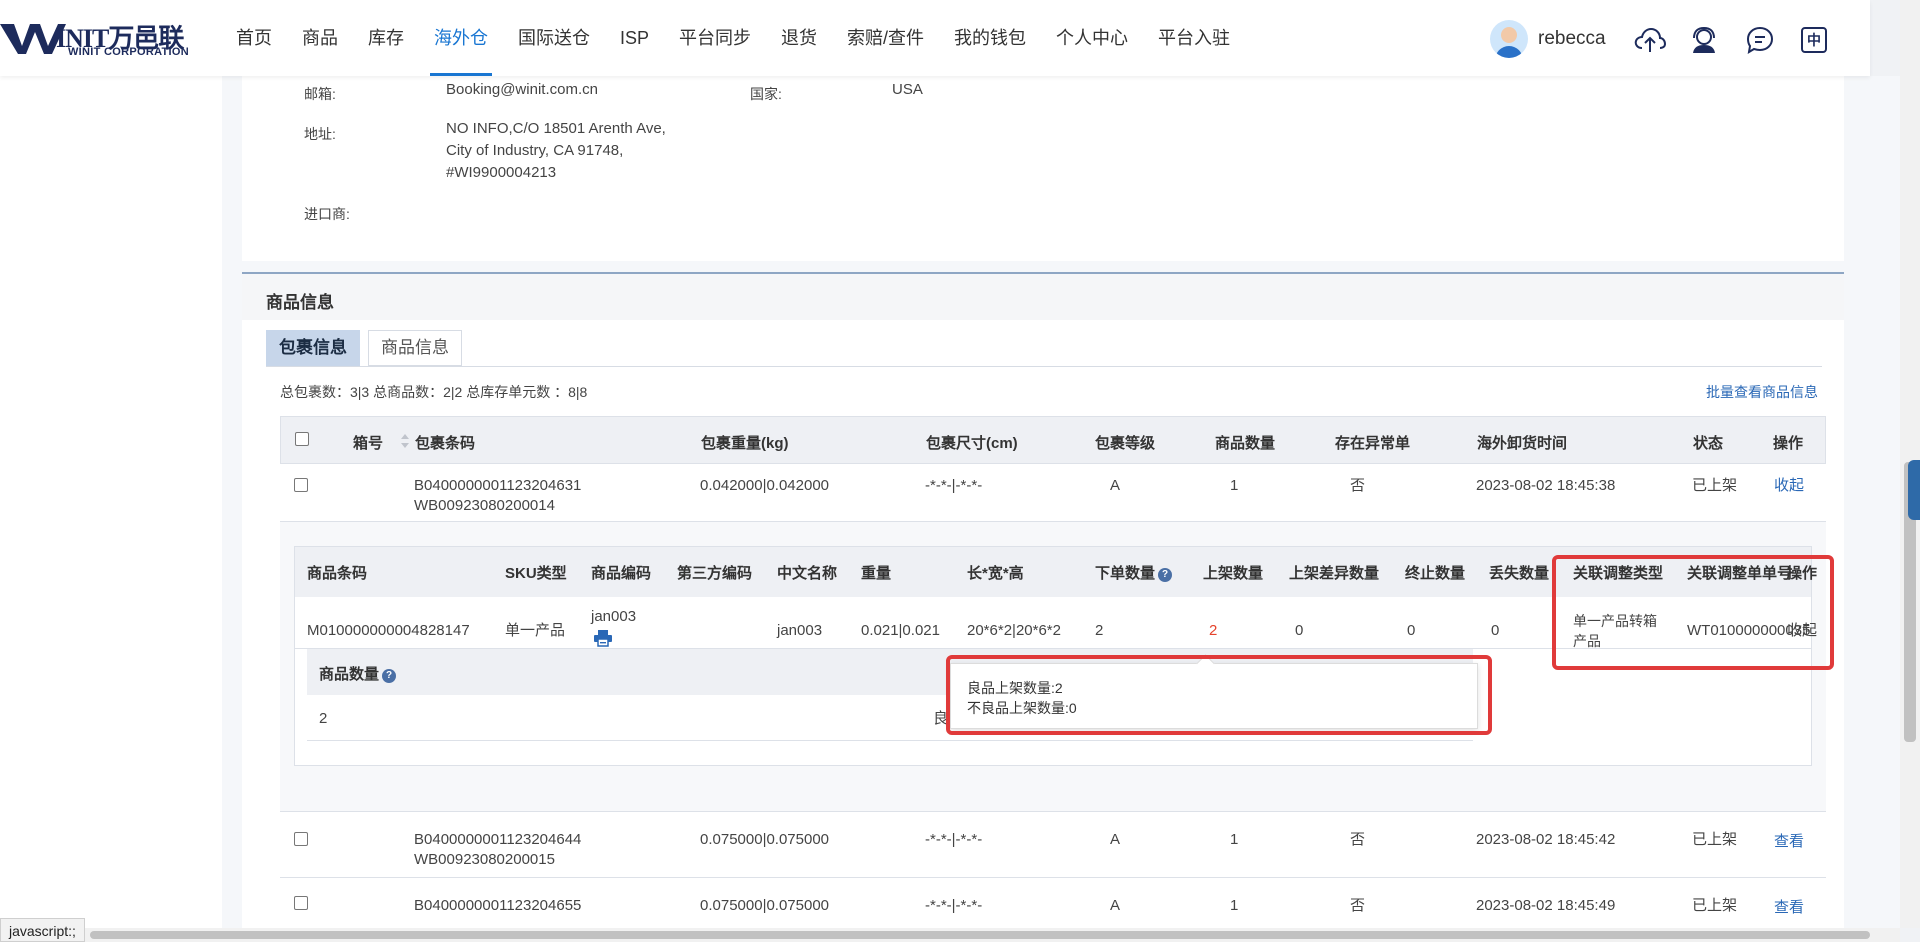  What do you see at coordinates (1043, 297) in the screenshot?
I see `section-header: 商品信息` at bounding box center [1043, 297].